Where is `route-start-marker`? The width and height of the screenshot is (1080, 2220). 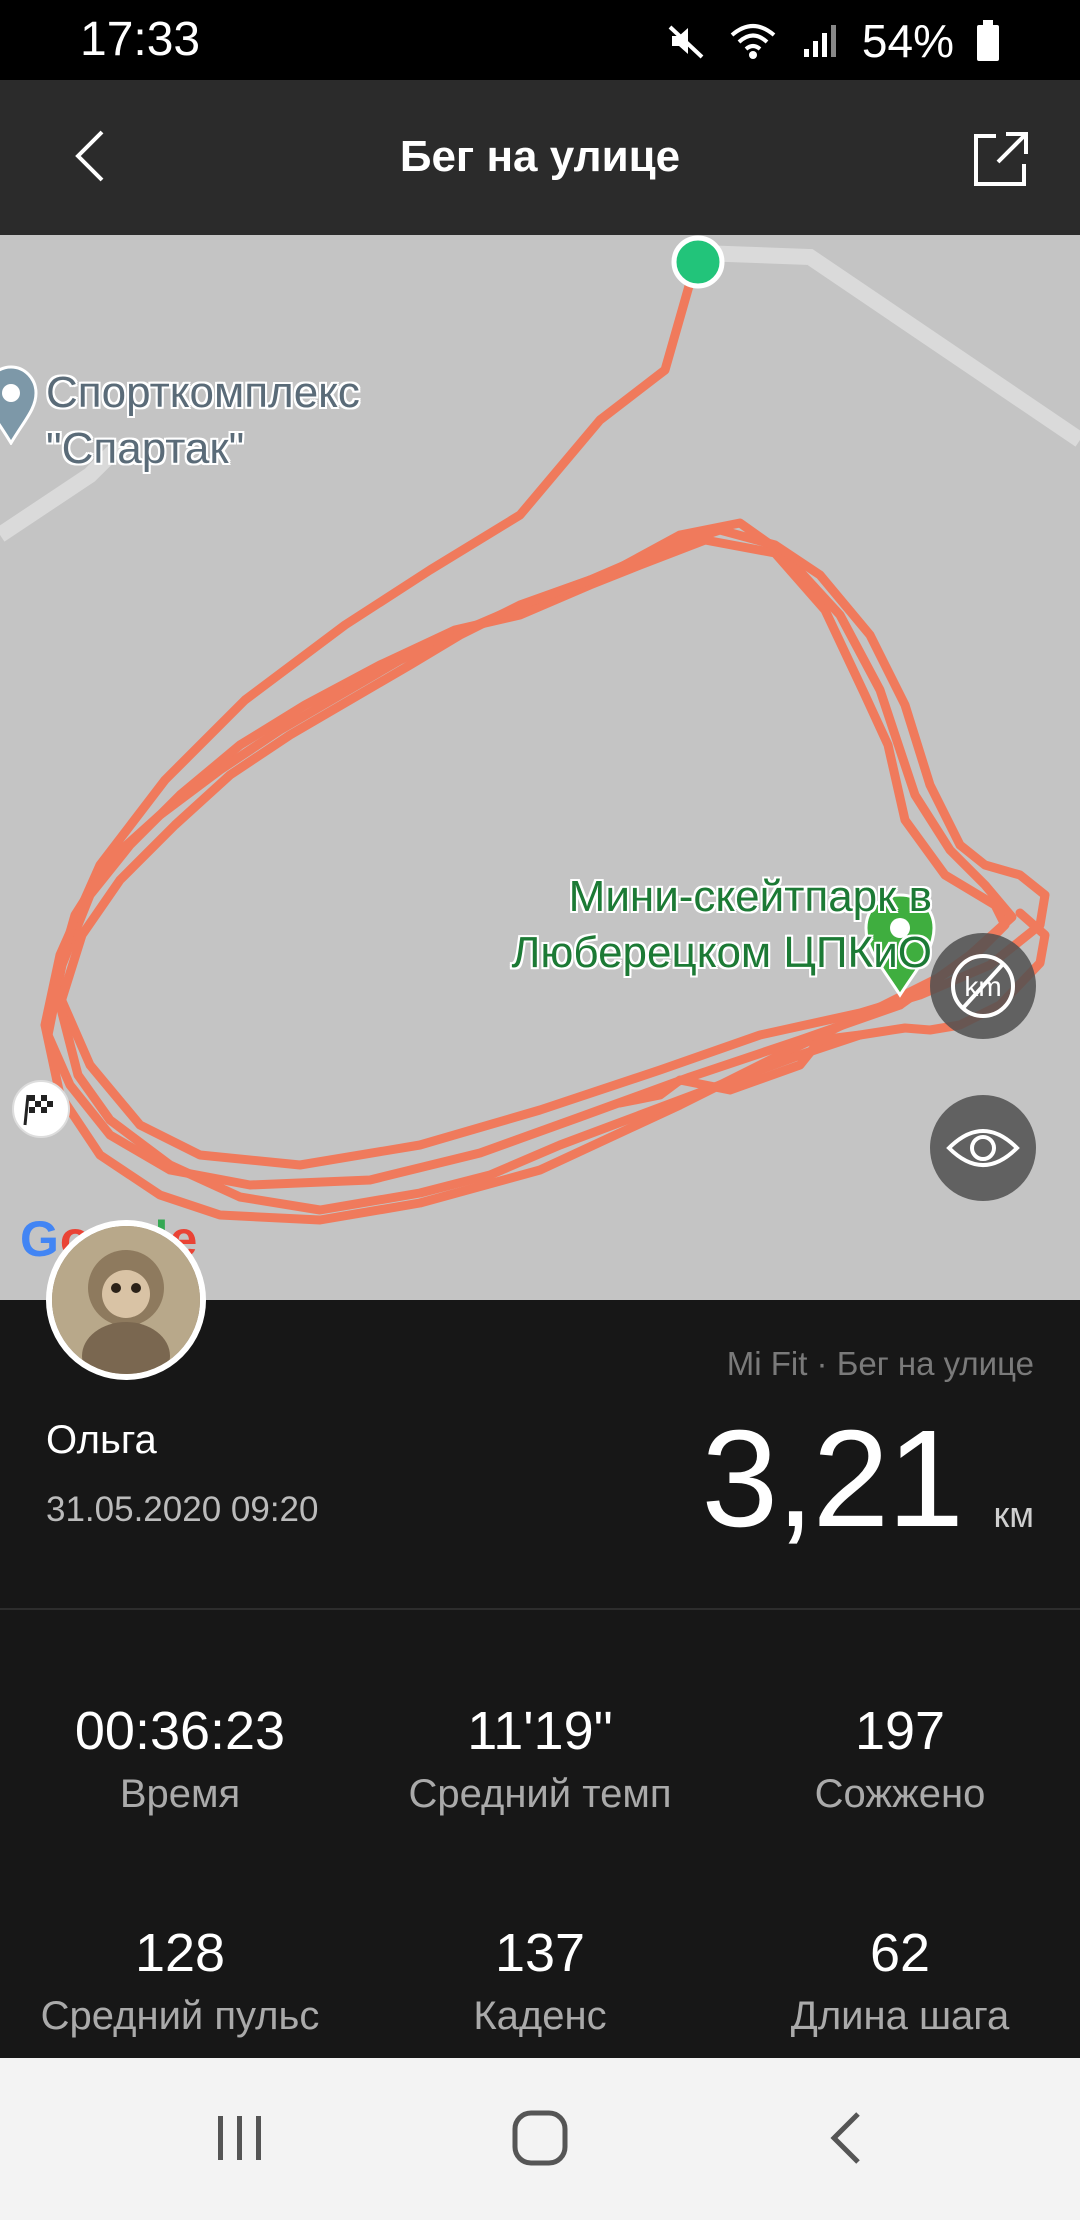 route-start-marker is located at coordinates (698, 262).